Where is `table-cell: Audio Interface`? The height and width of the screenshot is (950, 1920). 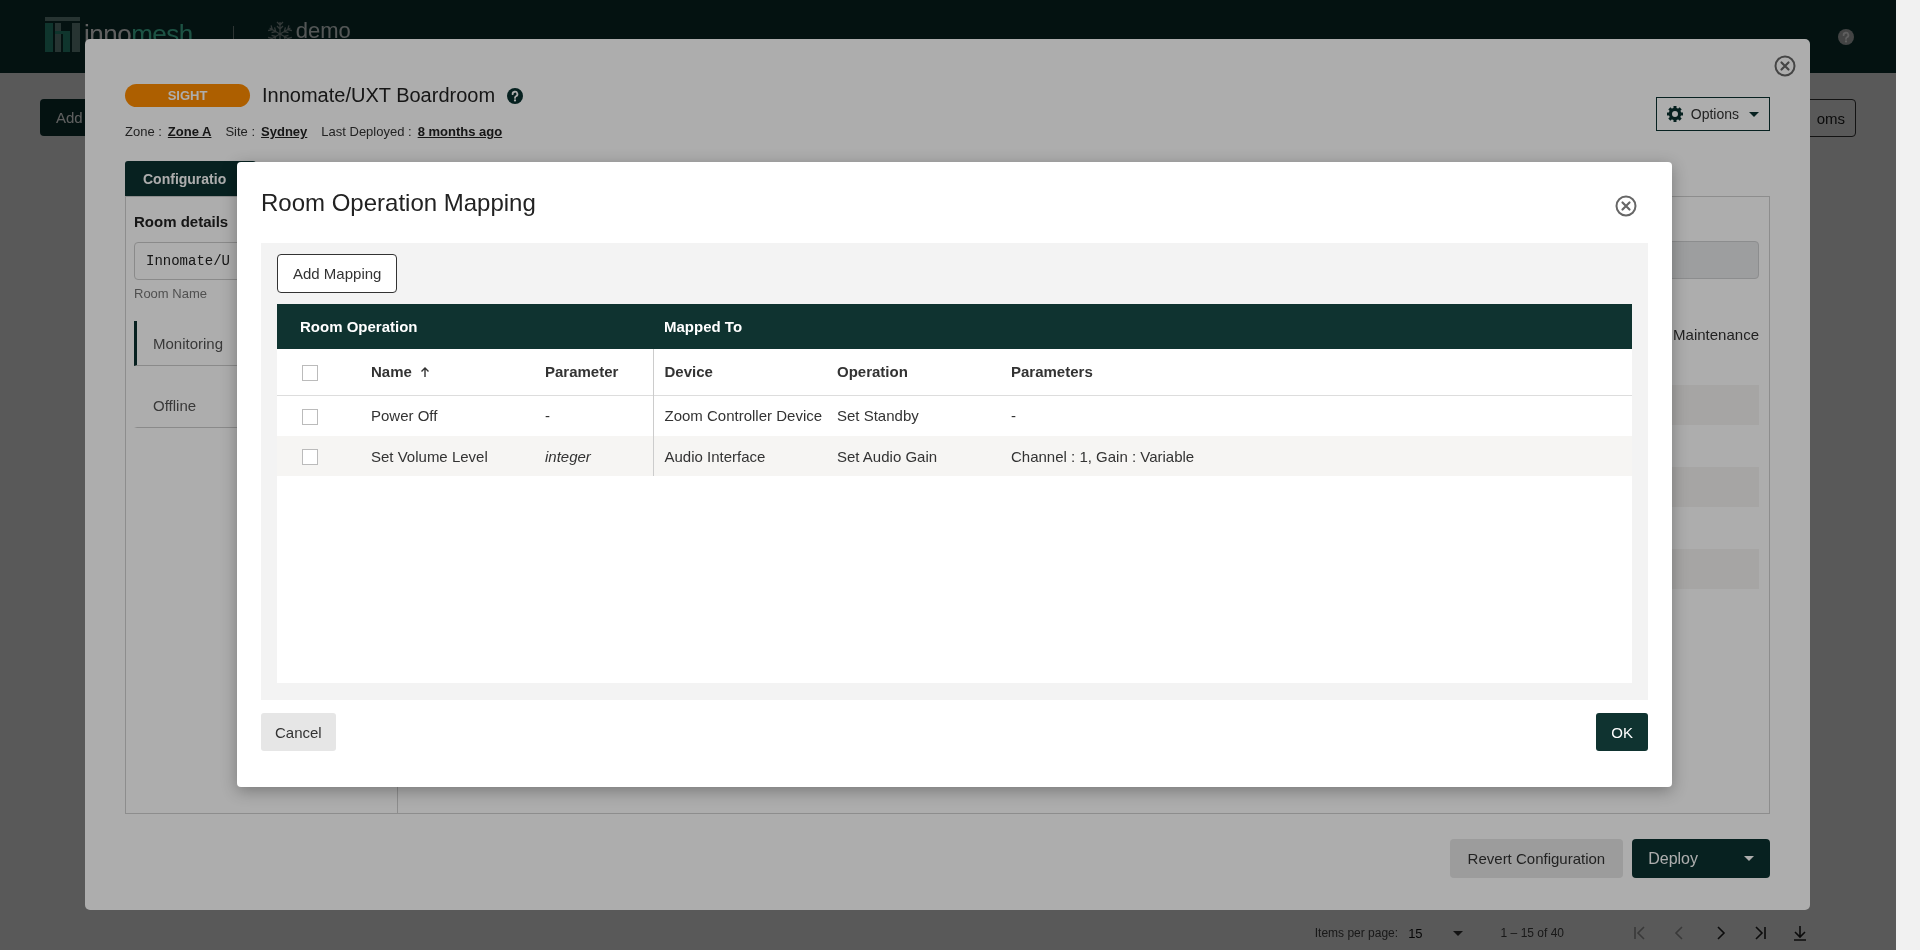 table-cell: Audio Interface is located at coordinates (745, 456).